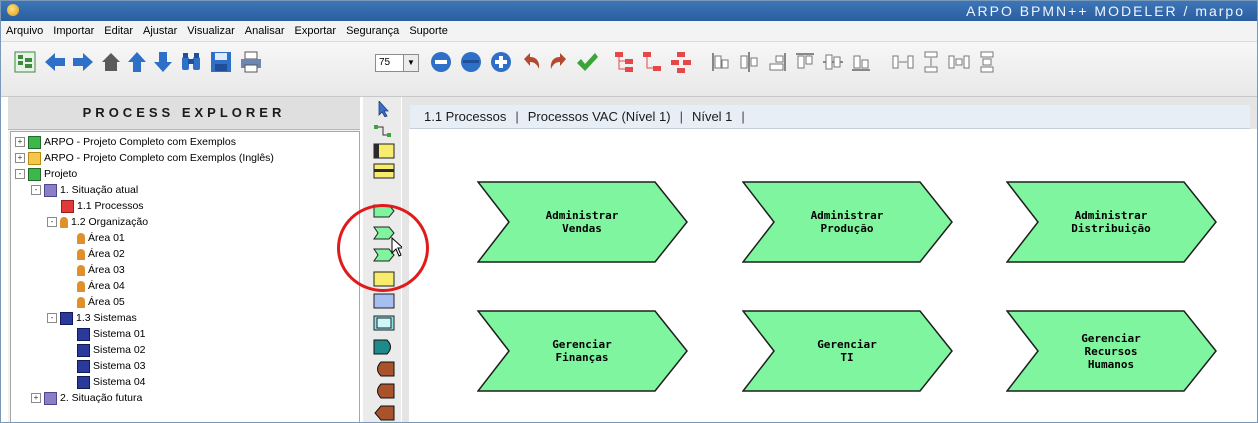 The image size is (1258, 423). I want to click on tree-node-label: Sistema 03, so click(119, 366).